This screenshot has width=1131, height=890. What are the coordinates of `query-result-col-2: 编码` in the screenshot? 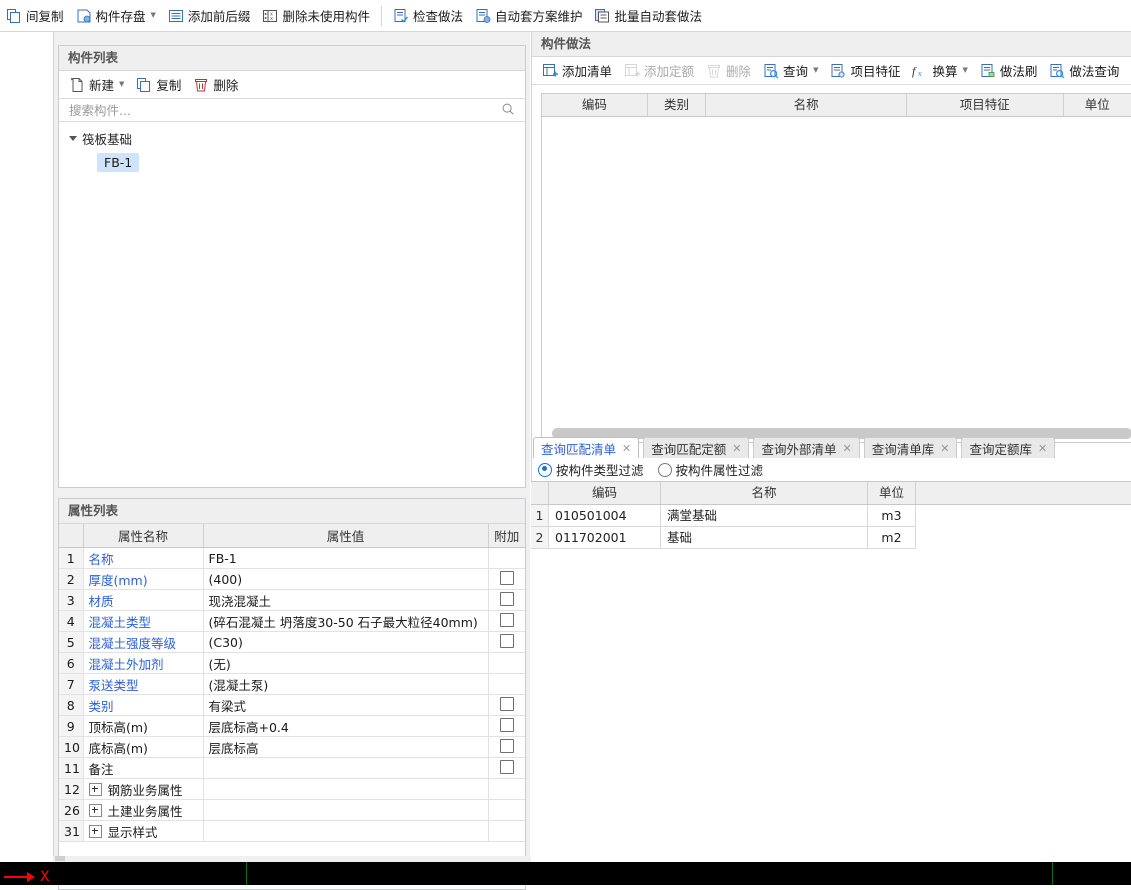 It's located at (605, 493).